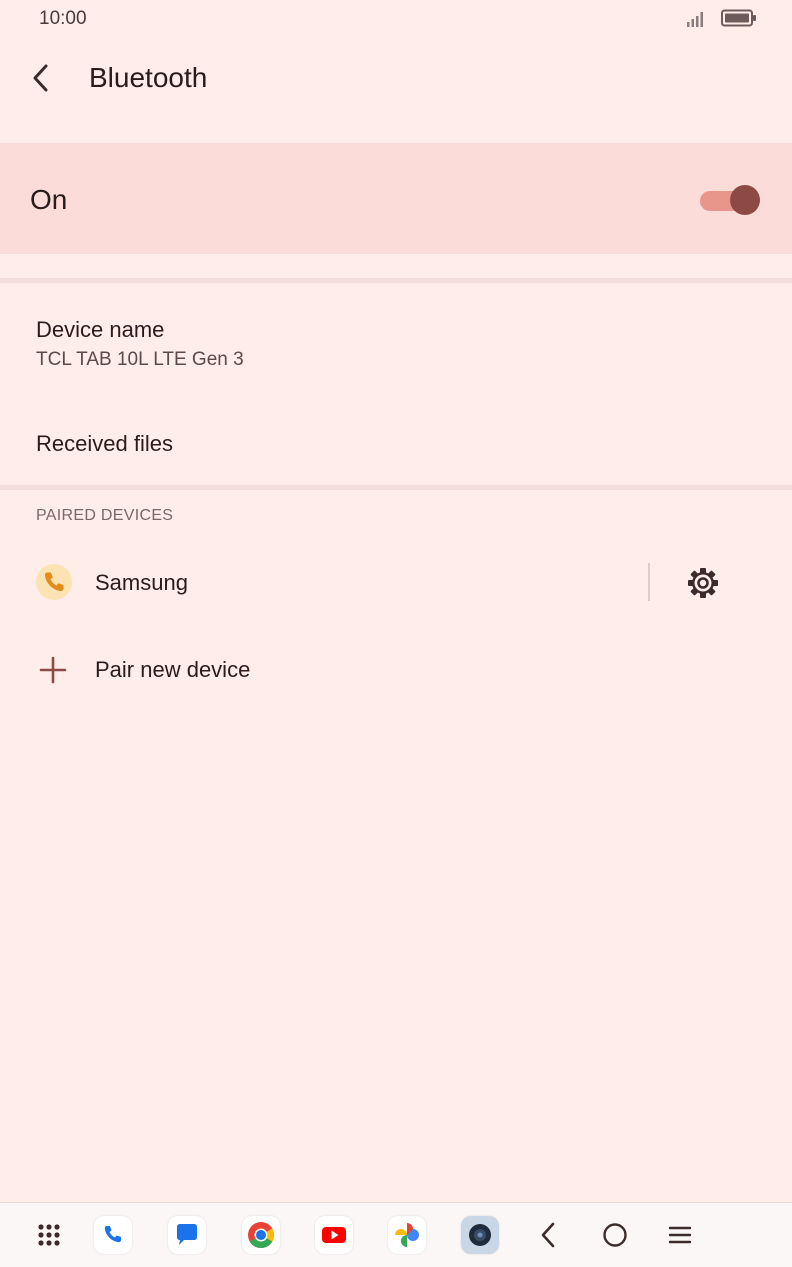 This screenshot has width=792, height=1267. I want to click on paired-device-item: Samsung, so click(325, 583).